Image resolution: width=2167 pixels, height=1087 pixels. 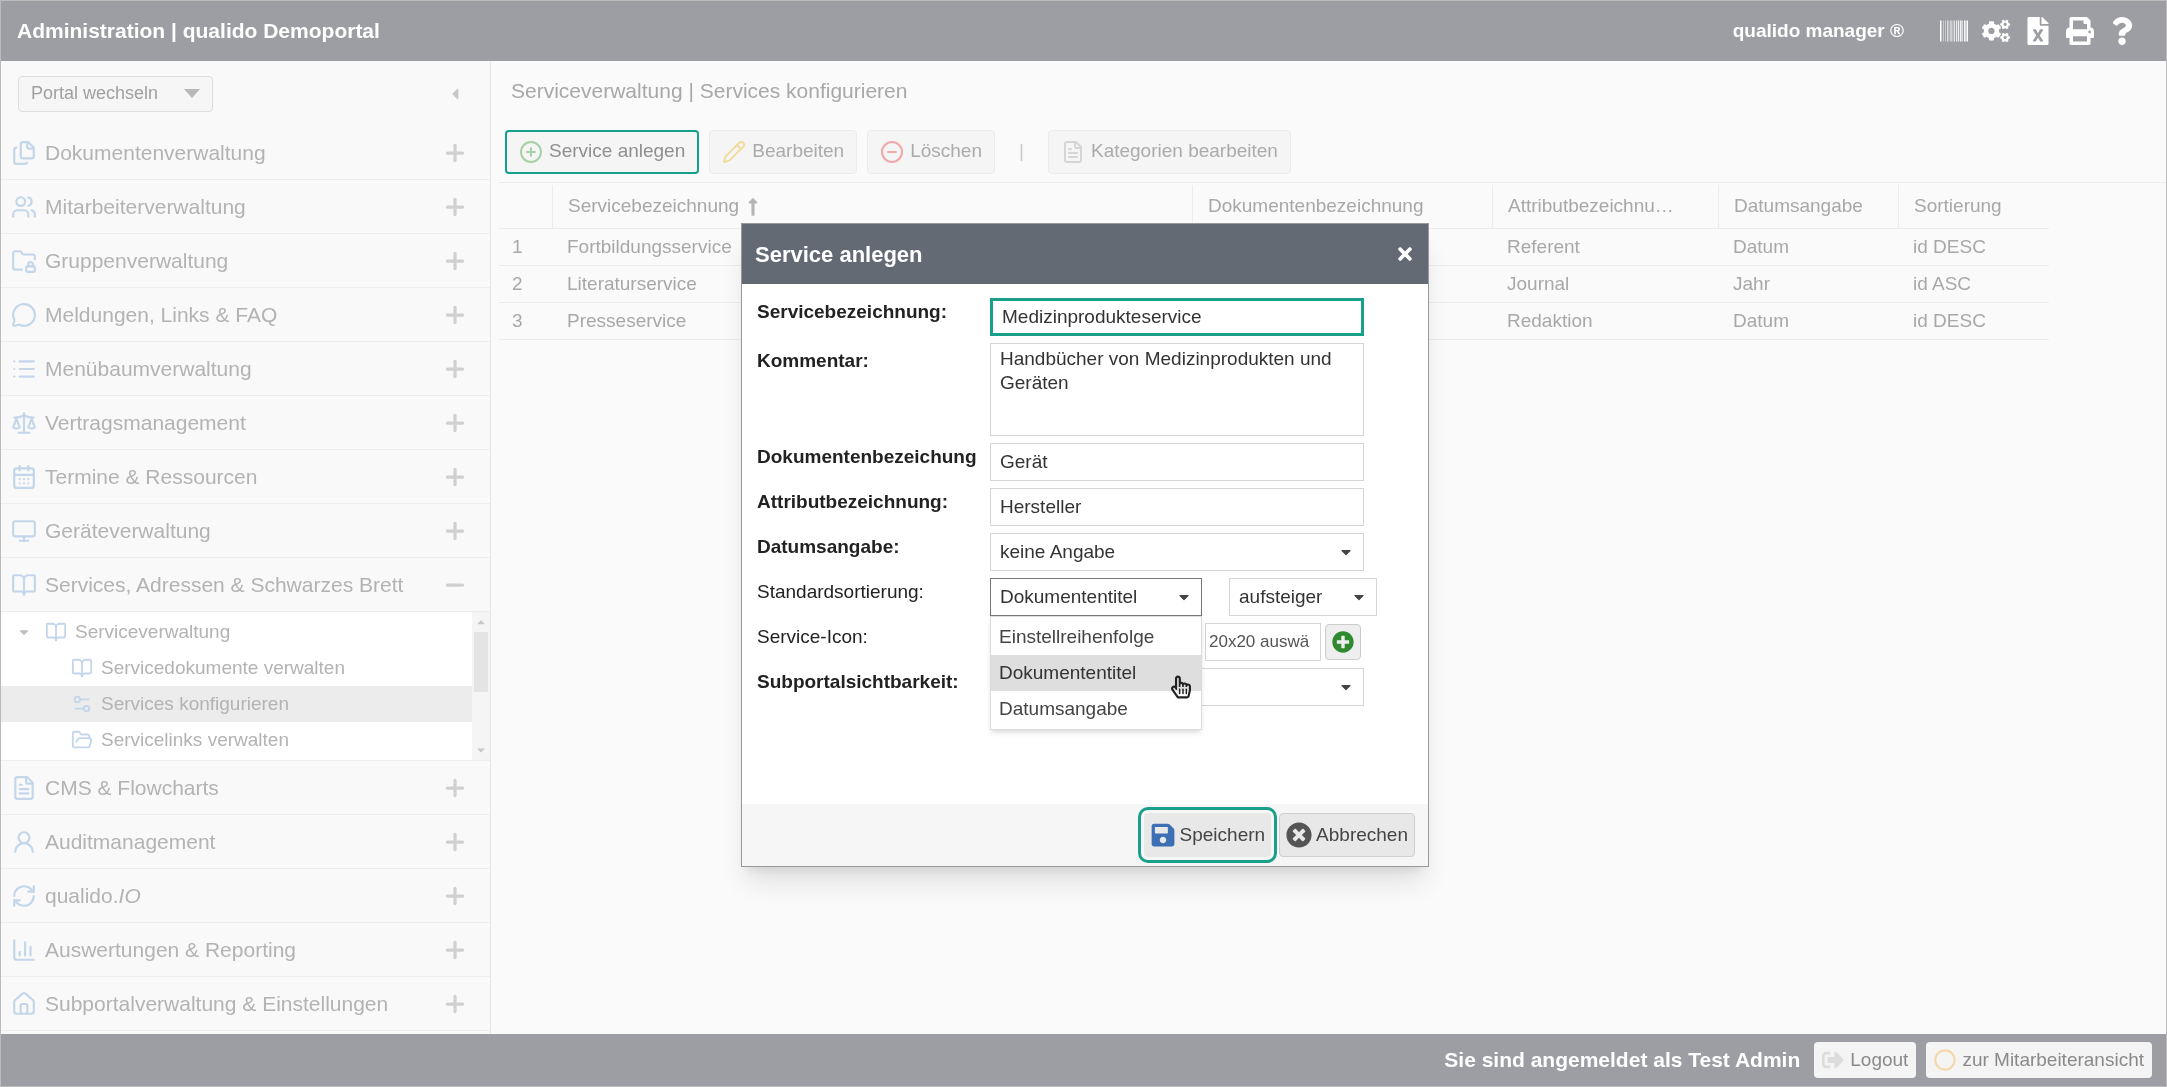 I want to click on table-cell: Jahr, so click(x=1751, y=283).